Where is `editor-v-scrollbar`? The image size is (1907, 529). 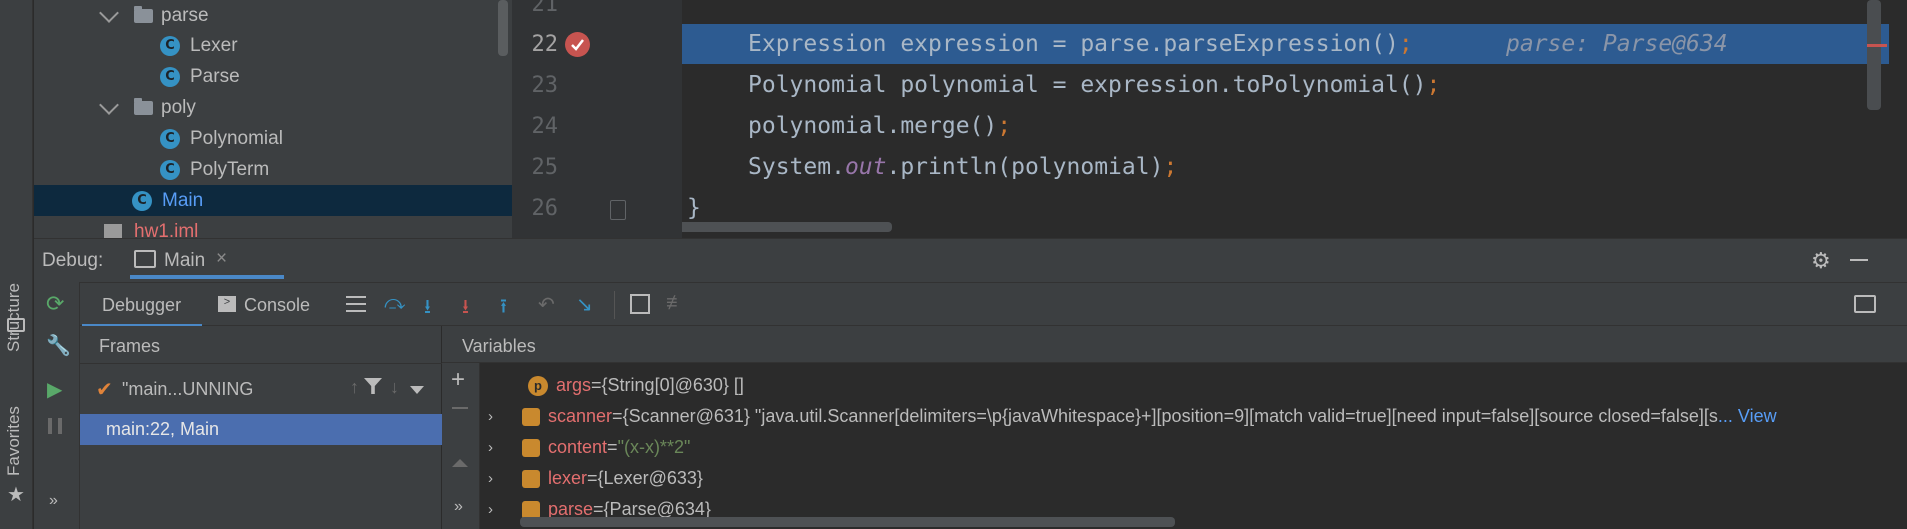
editor-v-scrollbar is located at coordinates (1874, 55).